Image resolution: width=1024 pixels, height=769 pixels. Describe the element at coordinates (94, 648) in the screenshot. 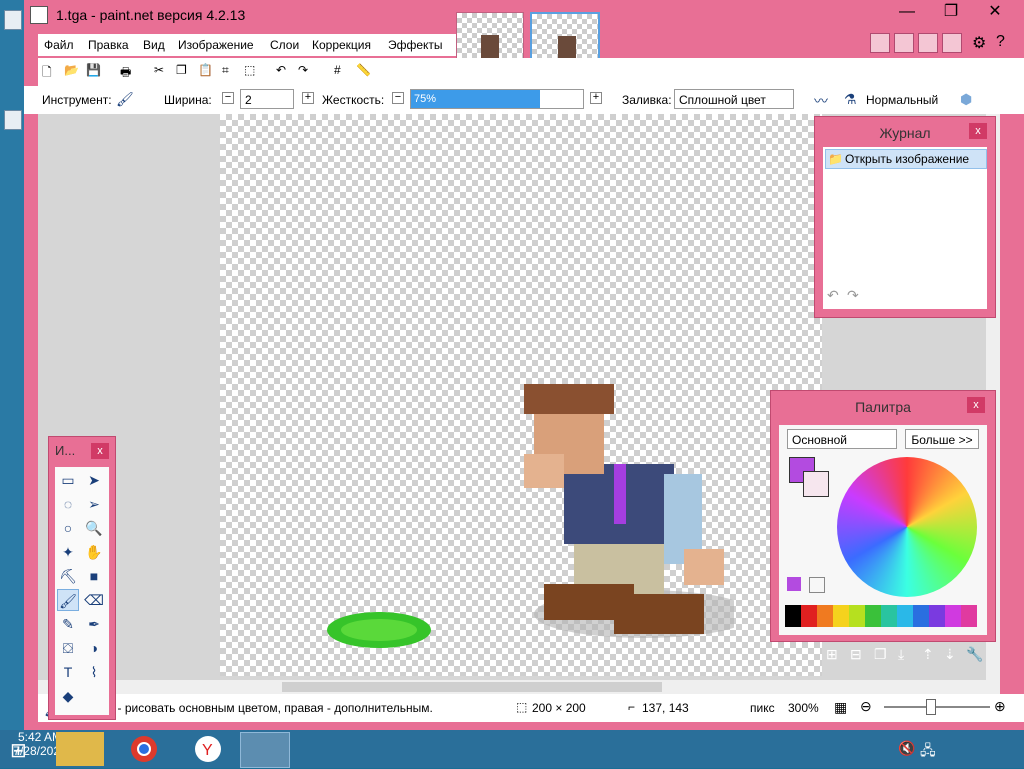

I see `recolor-icon: ◑` at that location.